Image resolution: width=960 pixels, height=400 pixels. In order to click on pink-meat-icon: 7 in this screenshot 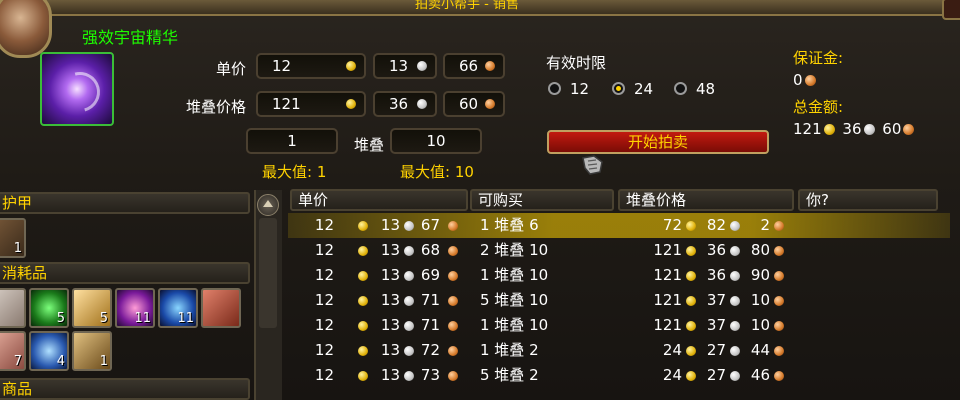, I will do `click(13, 351)`.